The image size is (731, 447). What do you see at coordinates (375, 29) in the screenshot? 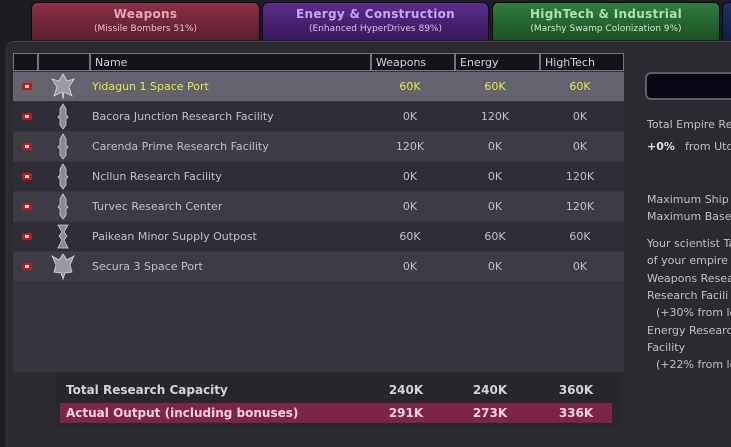
I see `tab-energy-subtitle: (Enhanced HyperDrives 89%)` at bounding box center [375, 29].